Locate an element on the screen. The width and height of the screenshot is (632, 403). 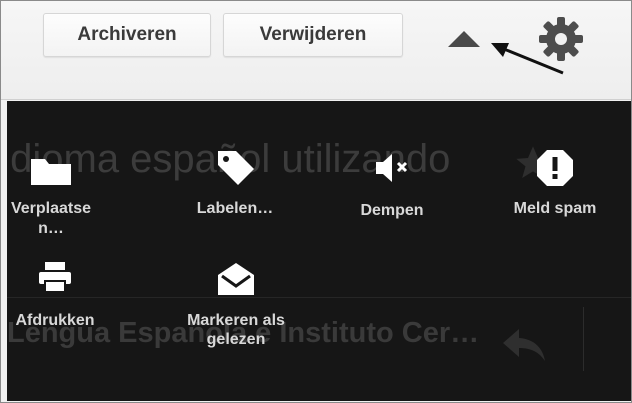
mute-action: Dempen is located at coordinates (392, 185).